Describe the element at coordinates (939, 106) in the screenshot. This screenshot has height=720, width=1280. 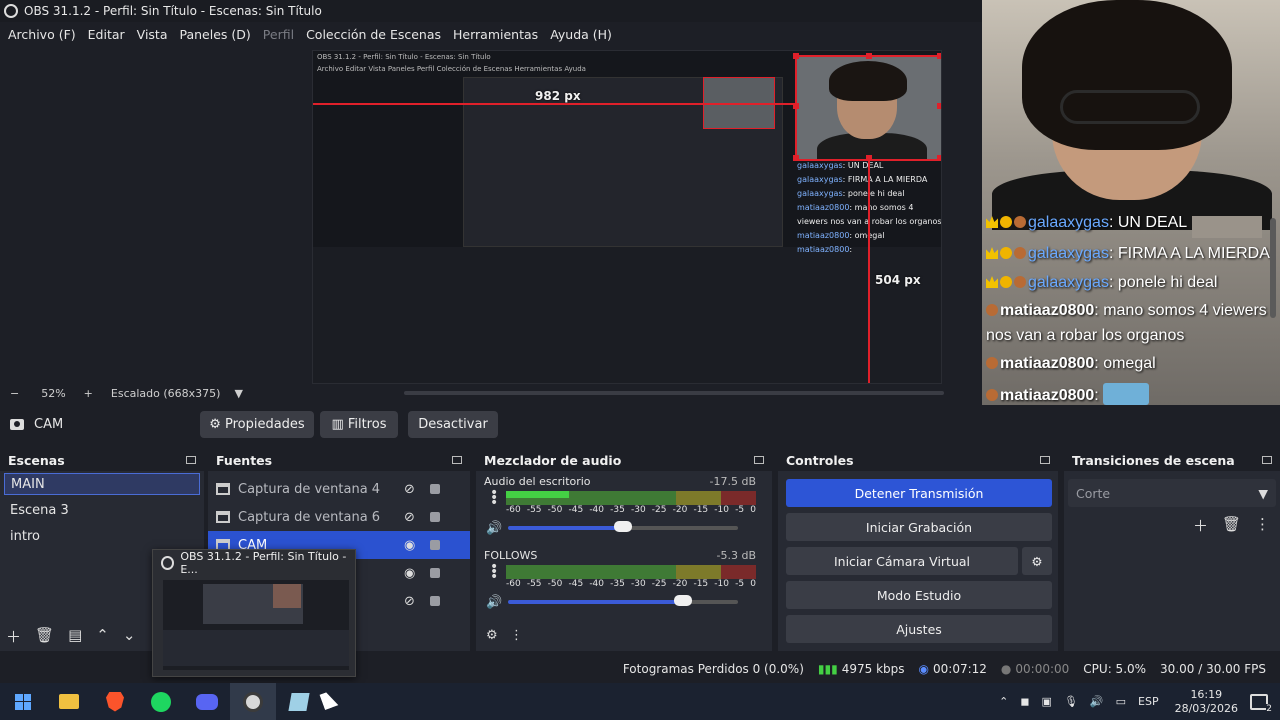
I see `resize-handle-r` at that location.